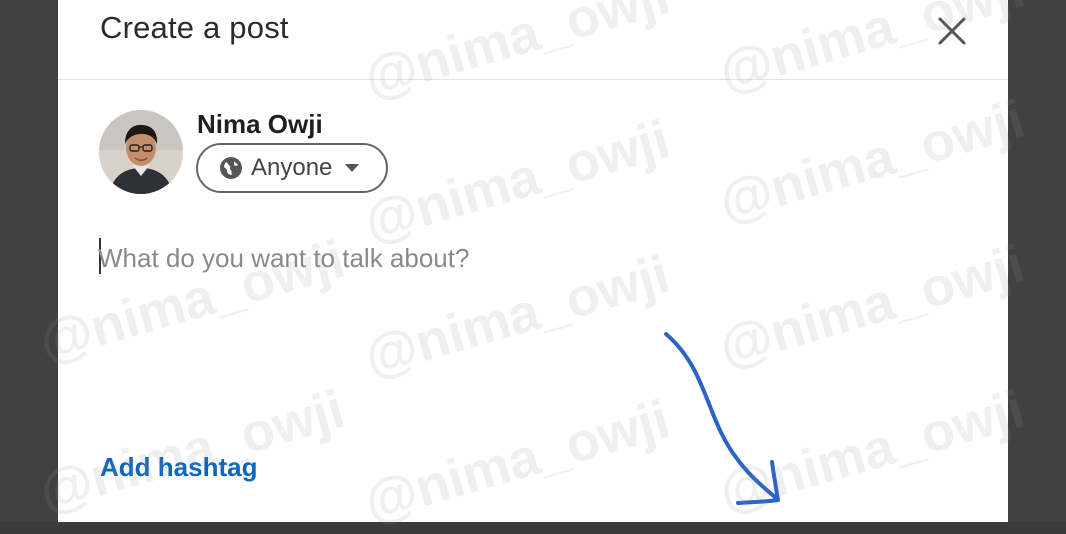 Image resolution: width=1066 pixels, height=534 pixels. What do you see at coordinates (352, 168) in the screenshot?
I see `caret-down-icon` at bounding box center [352, 168].